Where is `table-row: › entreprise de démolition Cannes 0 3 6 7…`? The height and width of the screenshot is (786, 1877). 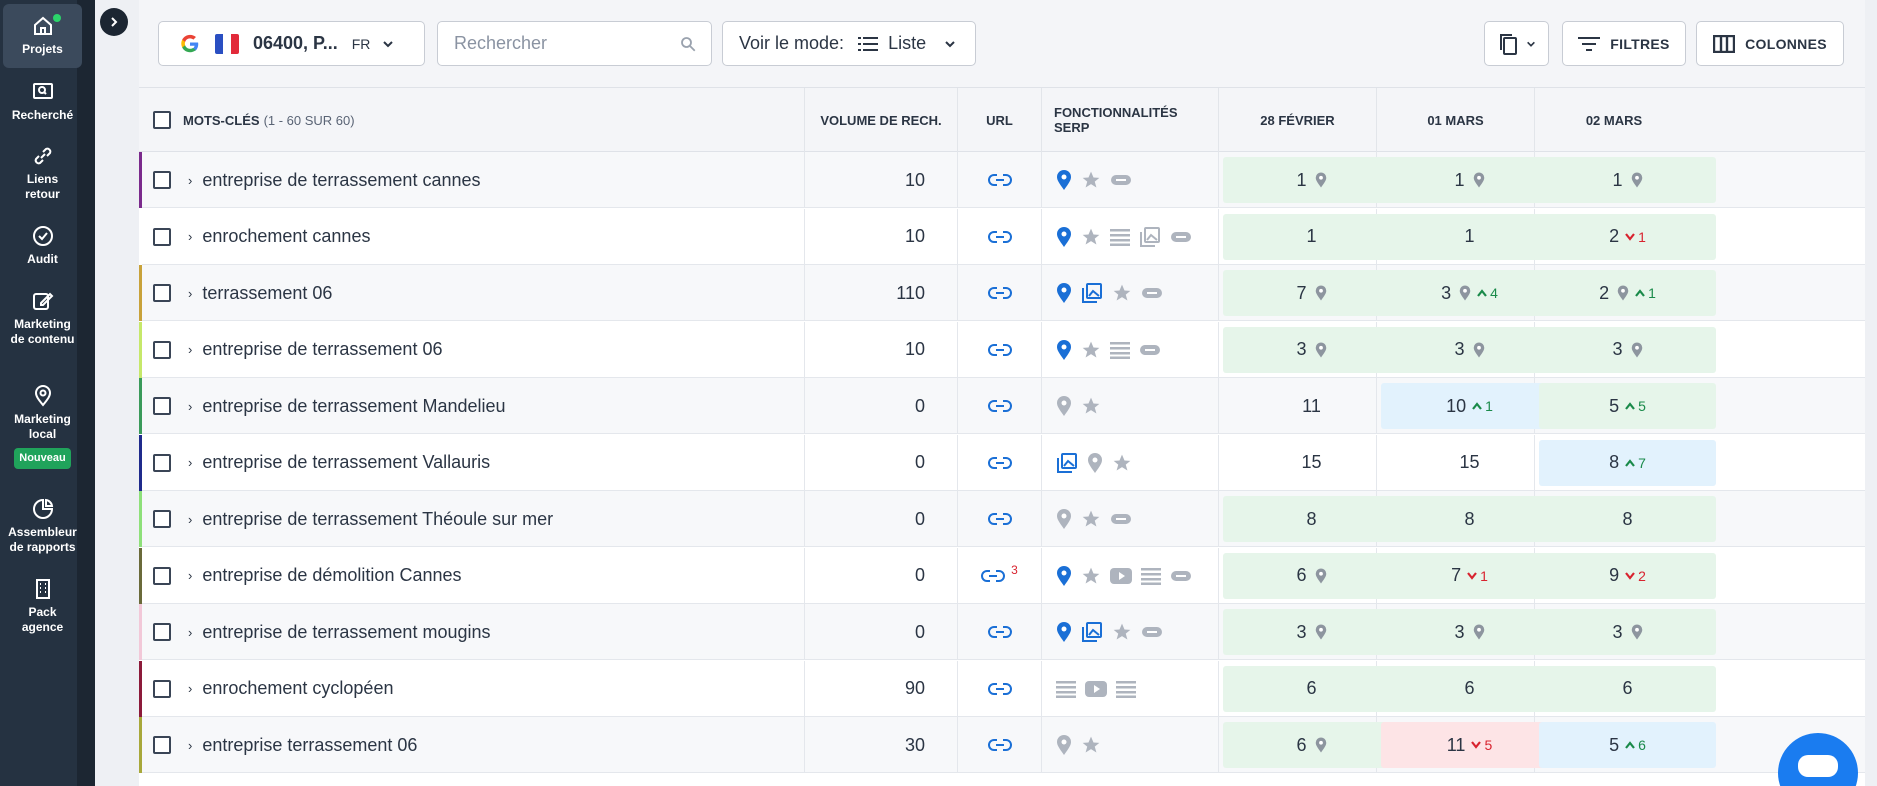
table-row: › entreprise de démolition Cannes 0 3 6 7… is located at coordinates (1002, 575).